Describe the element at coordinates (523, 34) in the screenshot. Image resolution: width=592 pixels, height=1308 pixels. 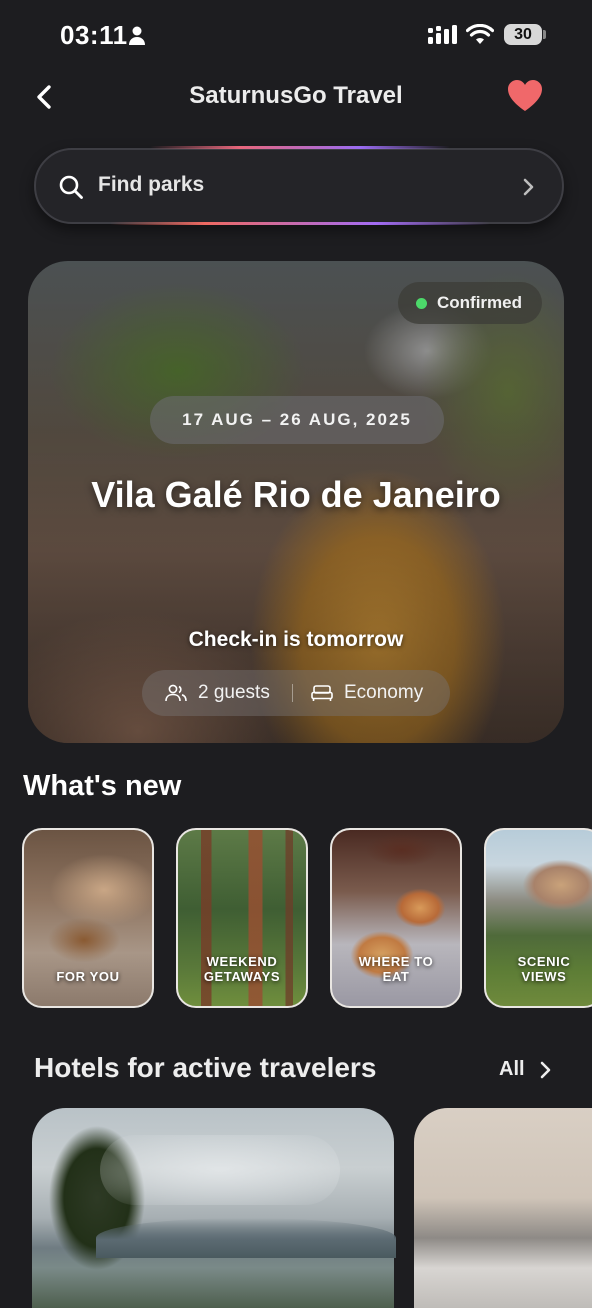
I see `battery-indicator: 30` at that location.